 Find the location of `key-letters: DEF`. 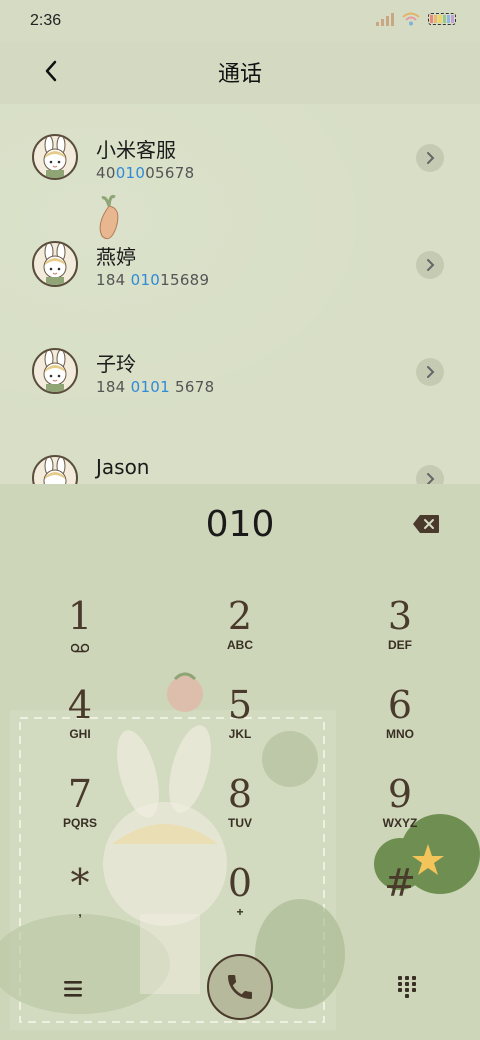

key-letters: DEF is located at coordinates (400, 645).